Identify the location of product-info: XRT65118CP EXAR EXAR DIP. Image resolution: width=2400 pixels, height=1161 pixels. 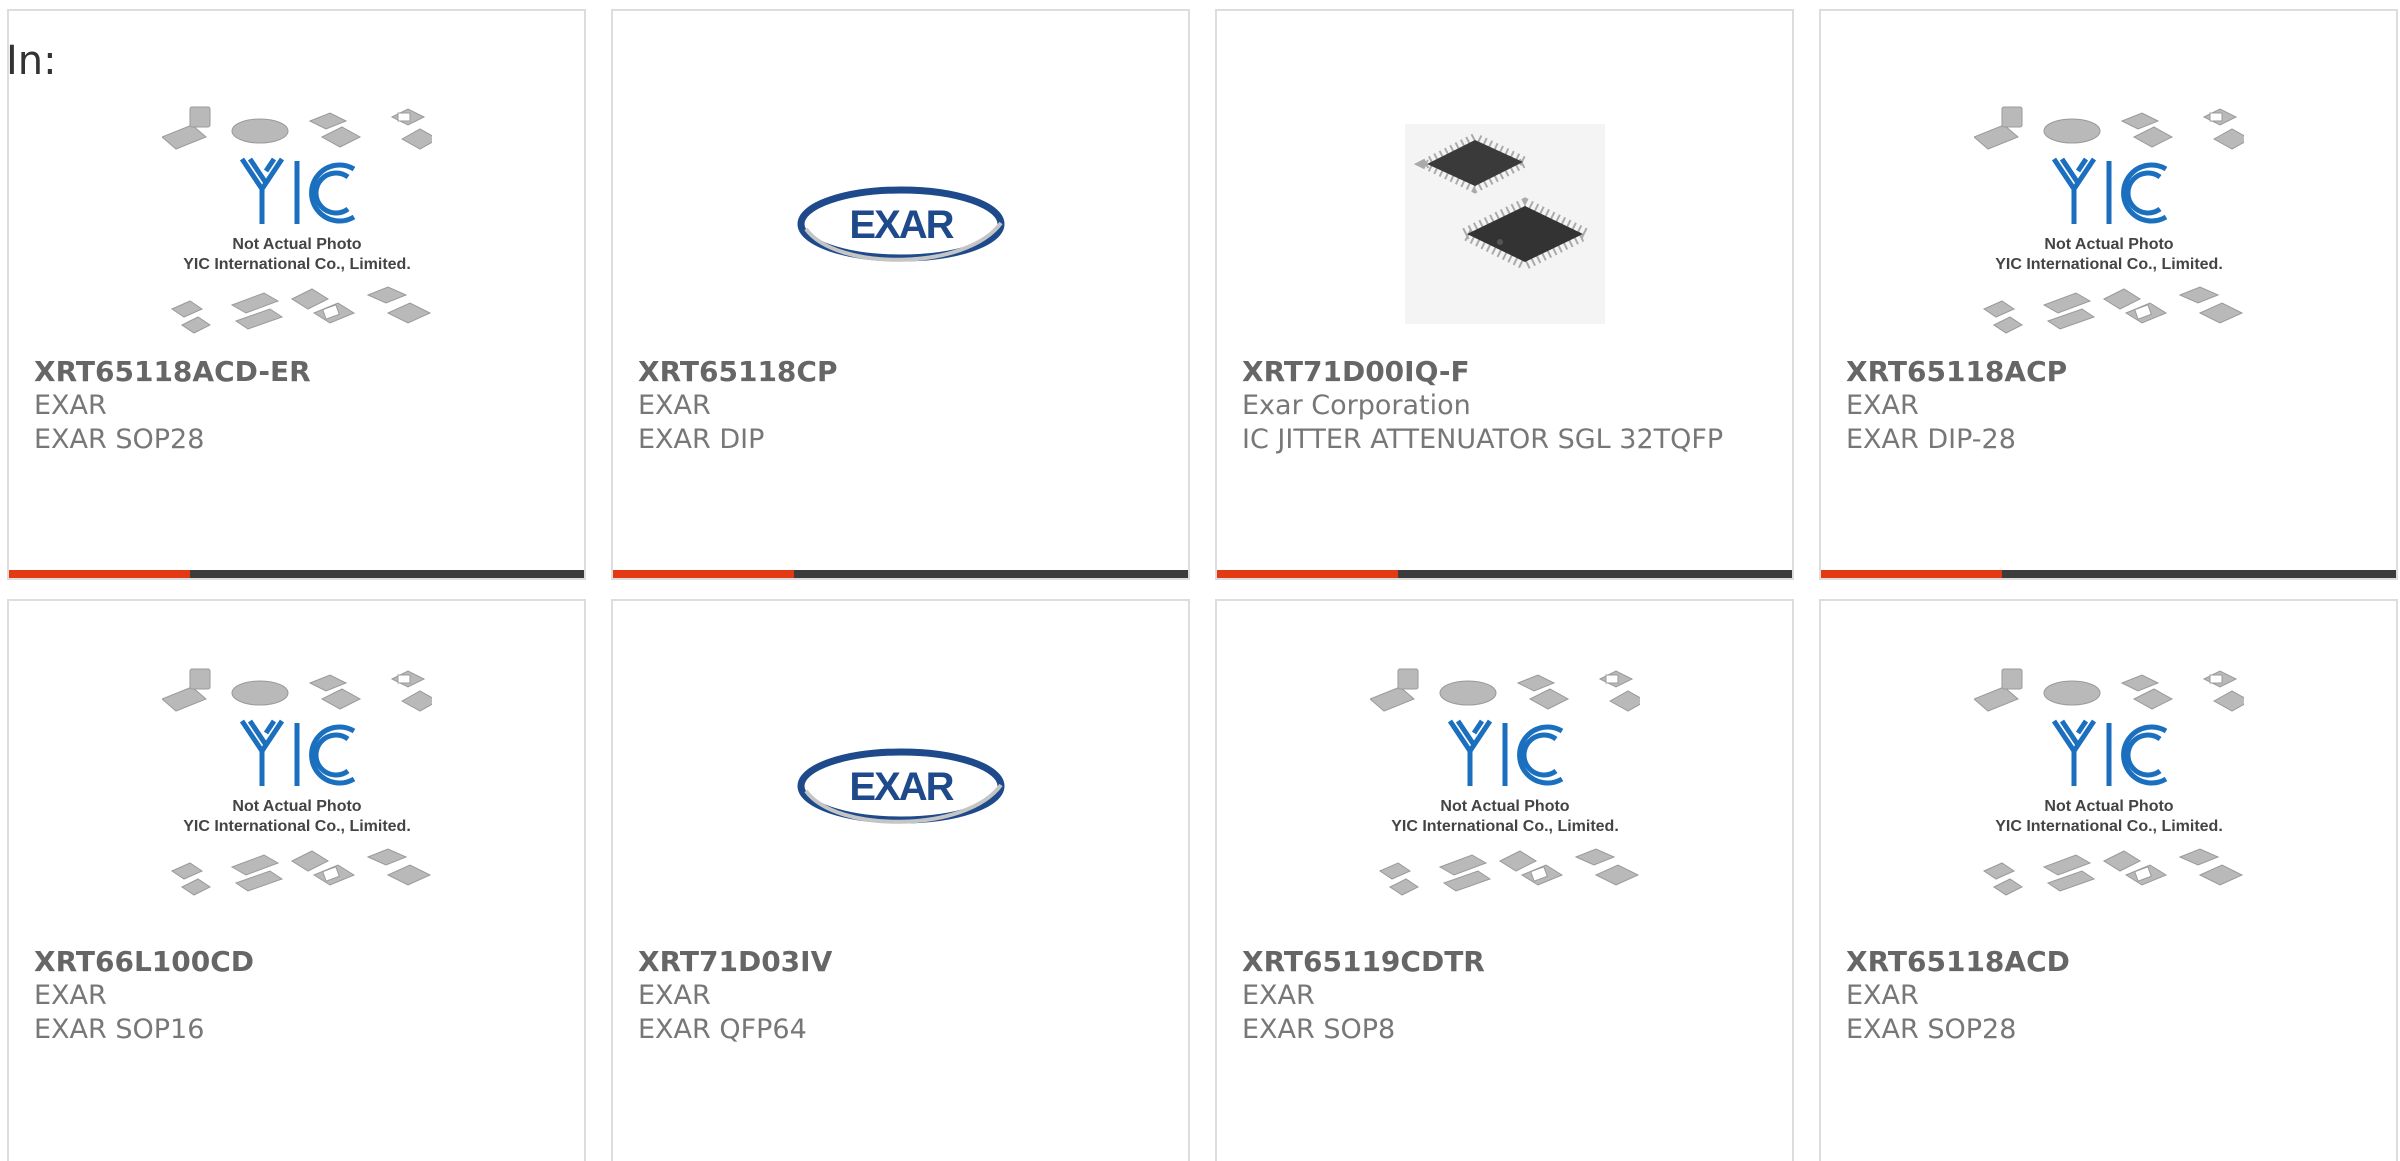
(900, 406).